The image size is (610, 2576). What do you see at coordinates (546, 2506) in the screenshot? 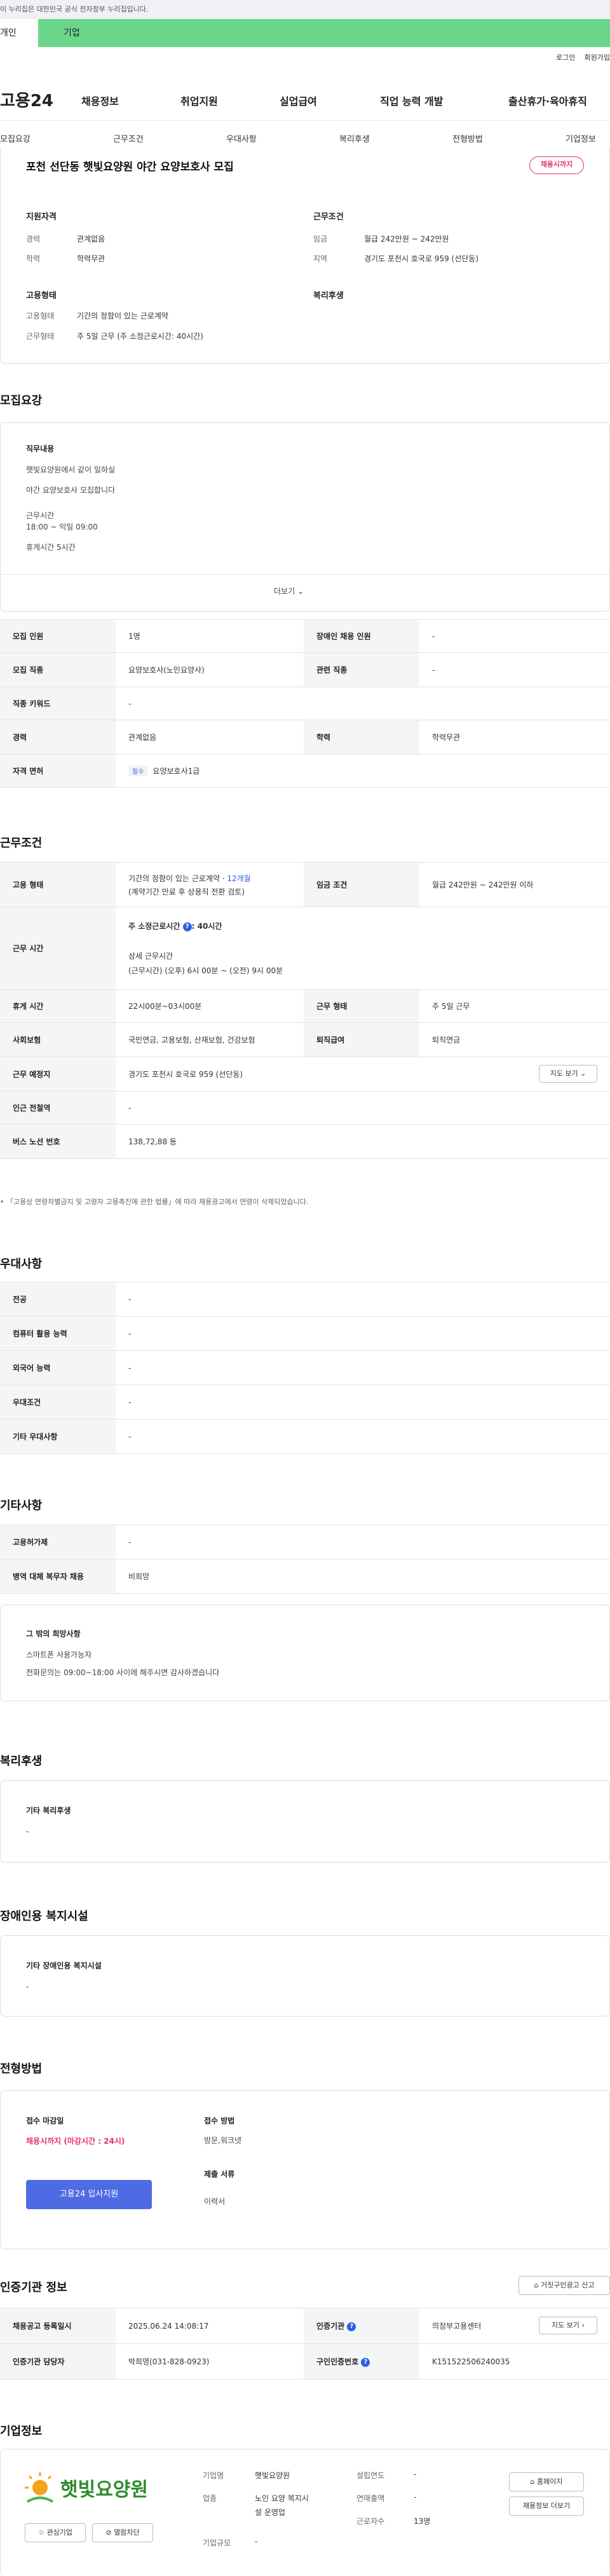
I see `more-jobs-button: 채용정보 더보기` at bounding box center [546, 2506].